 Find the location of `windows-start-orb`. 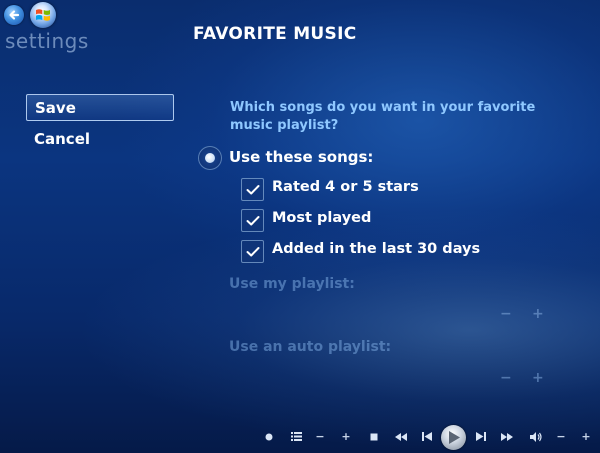

windows-start-orb is located at coordinates (43, 15).